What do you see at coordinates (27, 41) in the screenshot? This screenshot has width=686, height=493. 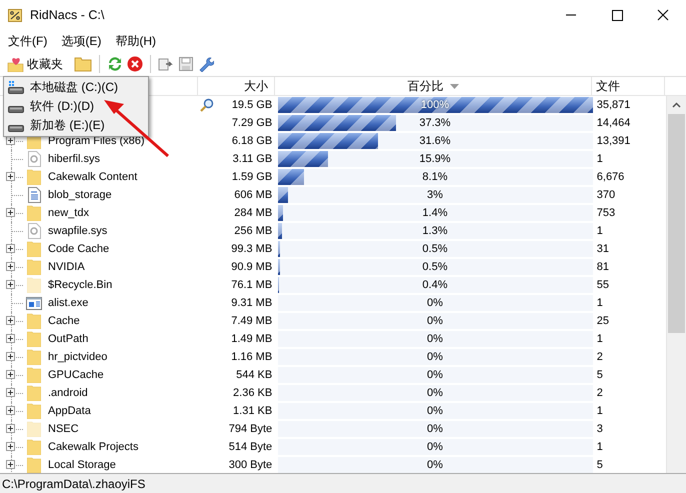 I see `menu-item: 文件(F)` at bounding box center [27, 41].